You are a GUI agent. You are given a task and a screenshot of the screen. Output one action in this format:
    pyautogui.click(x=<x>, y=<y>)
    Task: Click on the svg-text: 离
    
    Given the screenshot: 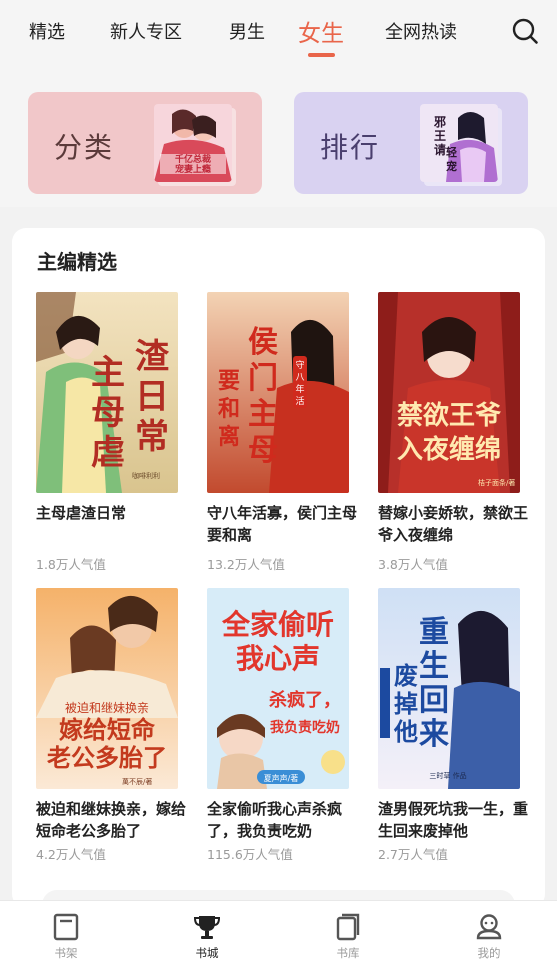 What is the action you would take?
    pyautogui.click(x=229, y=437)
    